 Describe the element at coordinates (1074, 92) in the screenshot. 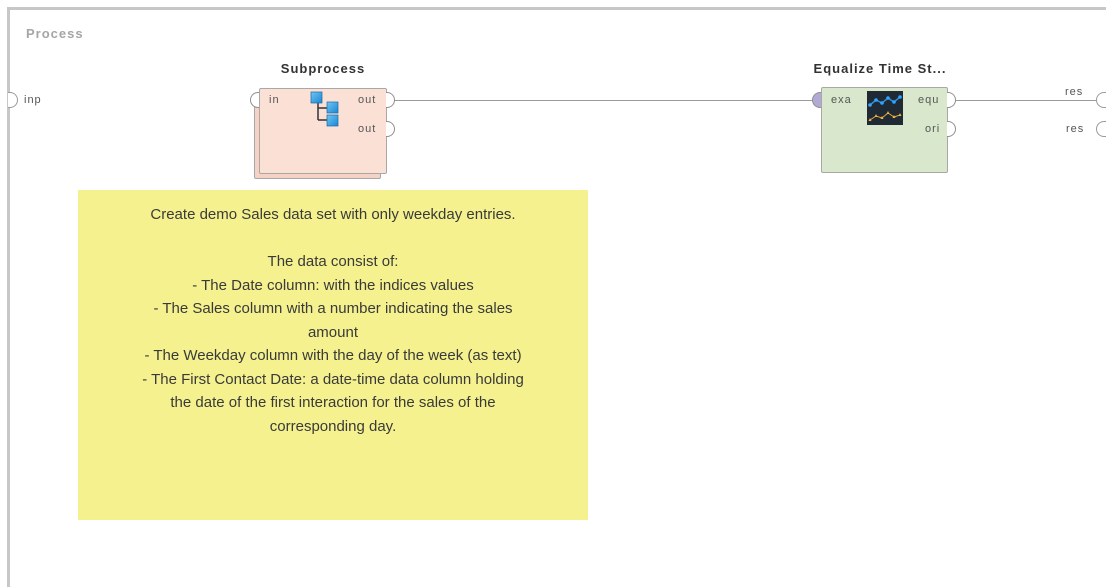

I see `result-port-label-1: res` at that location.